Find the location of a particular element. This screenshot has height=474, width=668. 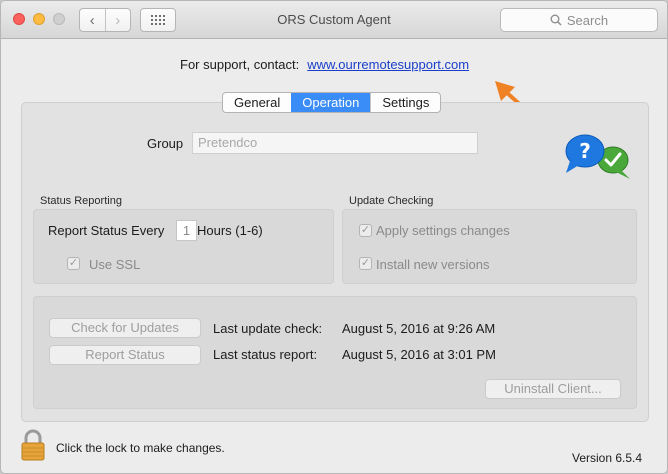

update-checking-title: Update Checking is located at coordinates (391, 201).